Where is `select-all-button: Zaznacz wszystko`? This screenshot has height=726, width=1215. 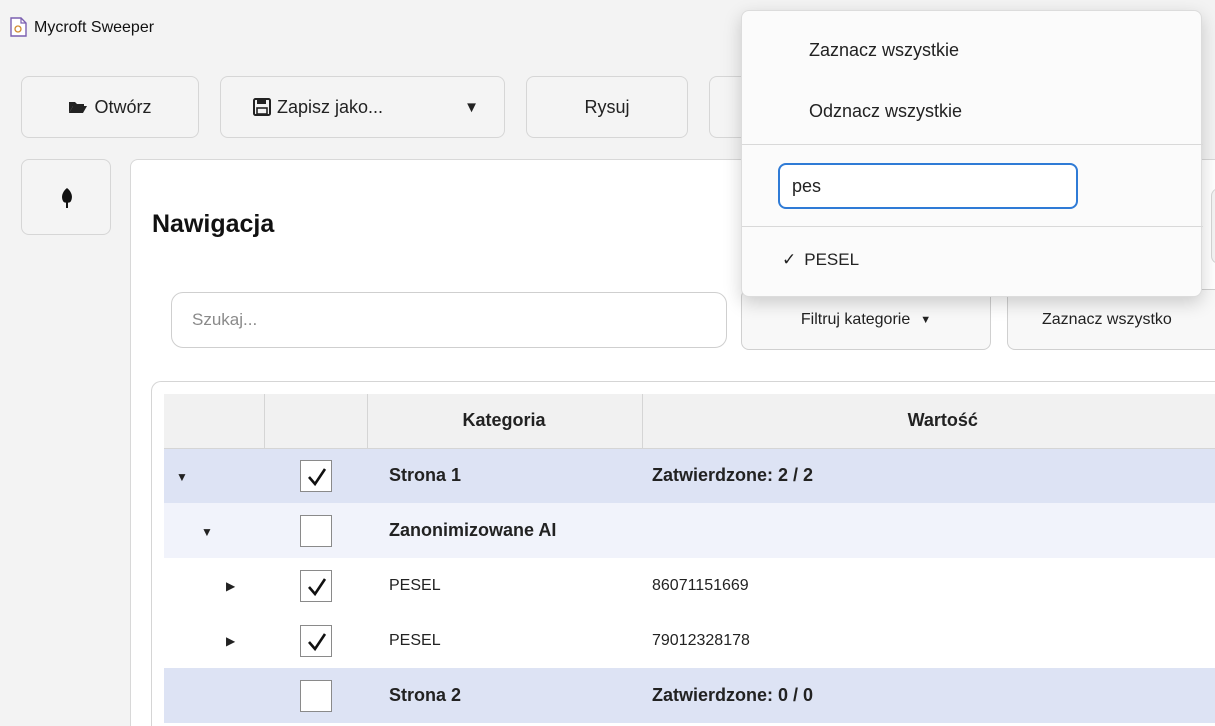 select-all-button: Zaznacz wszystko is located at coordinates (1111, 319).